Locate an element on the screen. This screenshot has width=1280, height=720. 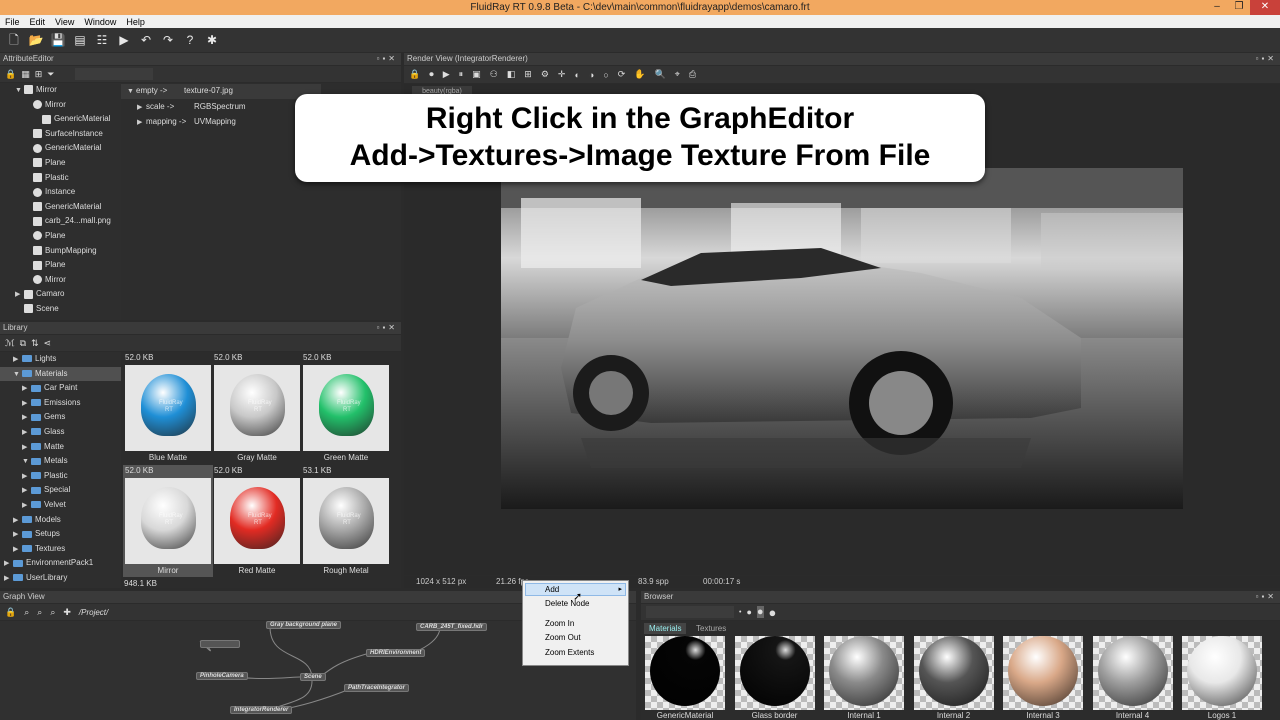
help-icon: ? is located at coordinates (190, 40).